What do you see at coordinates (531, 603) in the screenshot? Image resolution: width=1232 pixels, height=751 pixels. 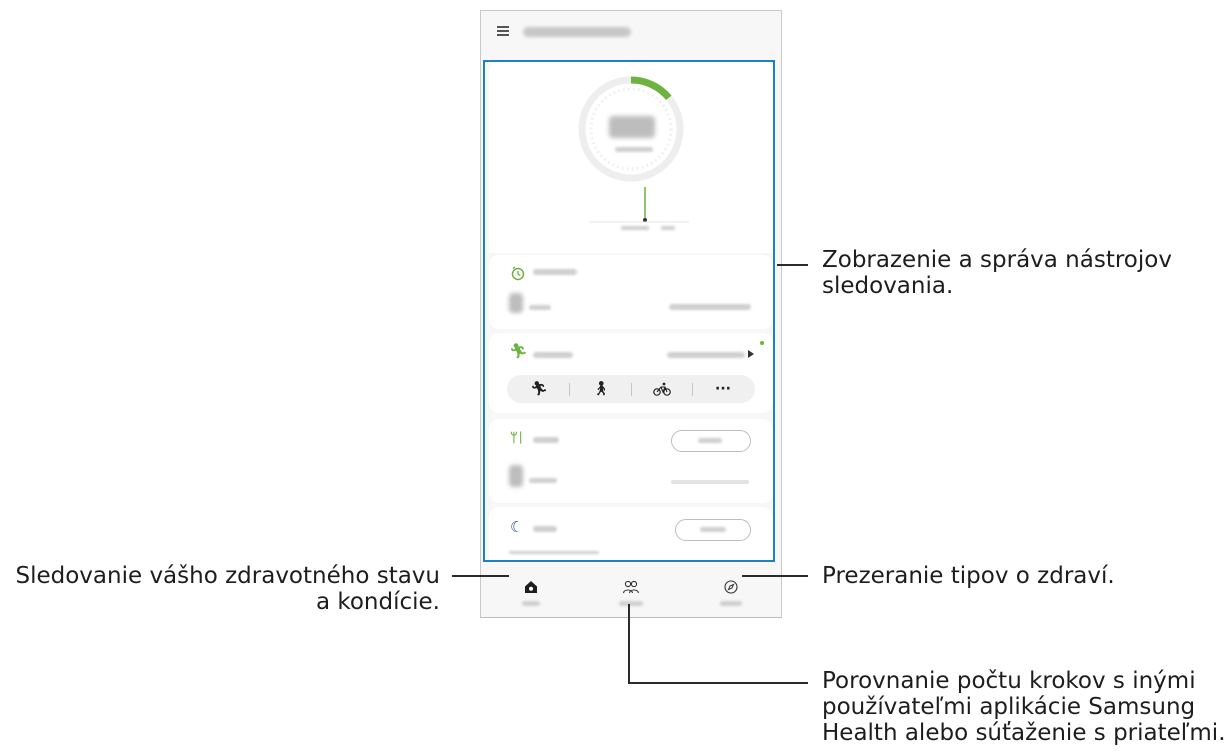 I see `home-tab-label` at bounding box center [531, 603].